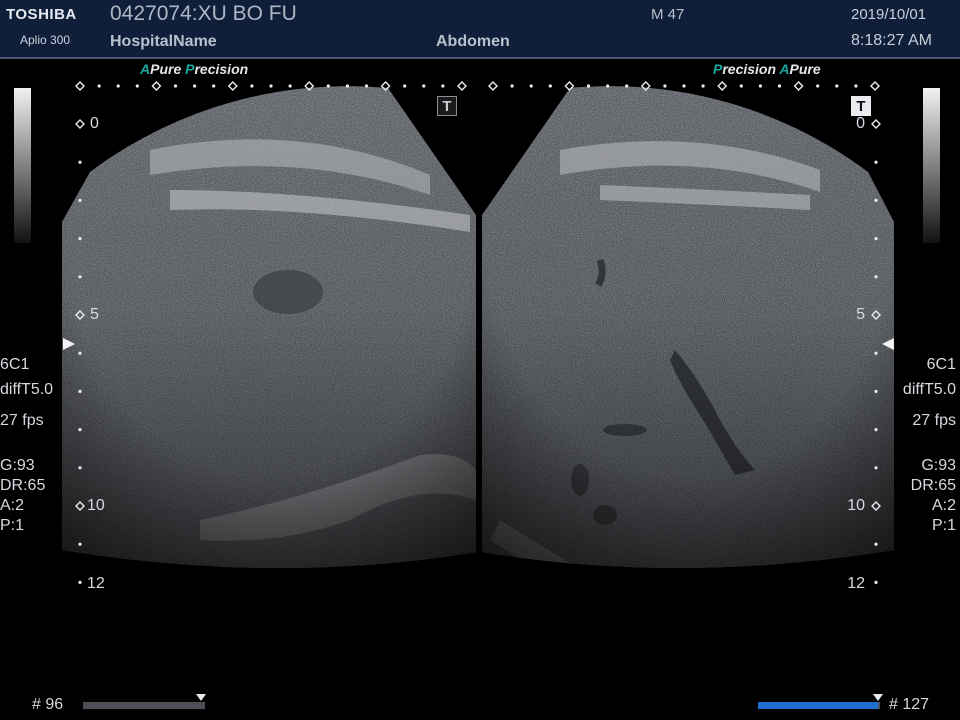 Image resolution: width=960 pixels, height=720 pixels. I want to click on right-trapezoid-icon: T, so click(861, 106).